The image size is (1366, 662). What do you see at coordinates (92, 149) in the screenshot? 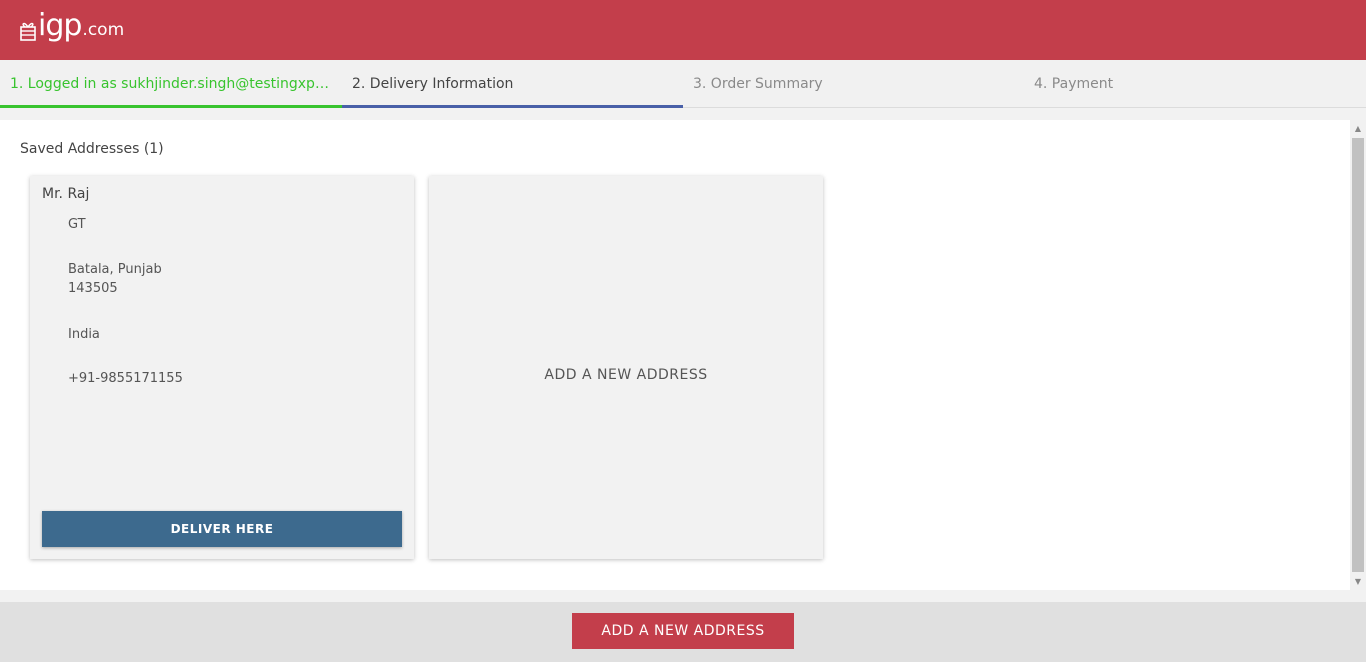
I see `saved-addresses-title: Saved Addresses (1)` at bounding box center [92, 149].